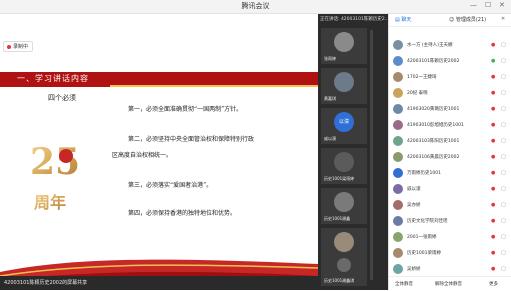  What do you see at coordinates (62, 98) in the screenshot?
I see `slide-subtitle: 四个必须` at bounding box center [62, 98].